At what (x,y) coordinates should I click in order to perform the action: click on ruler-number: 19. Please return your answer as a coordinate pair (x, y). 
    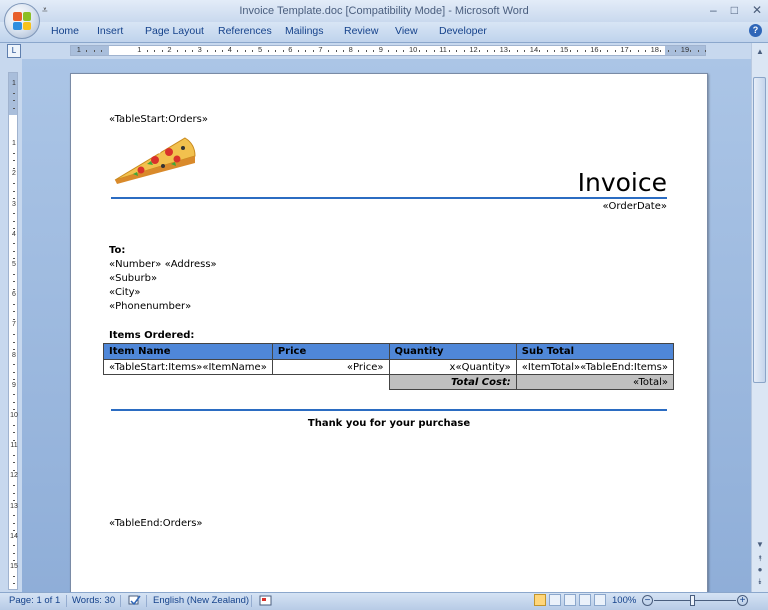
    Looking at the image, I should click on (685, 49).